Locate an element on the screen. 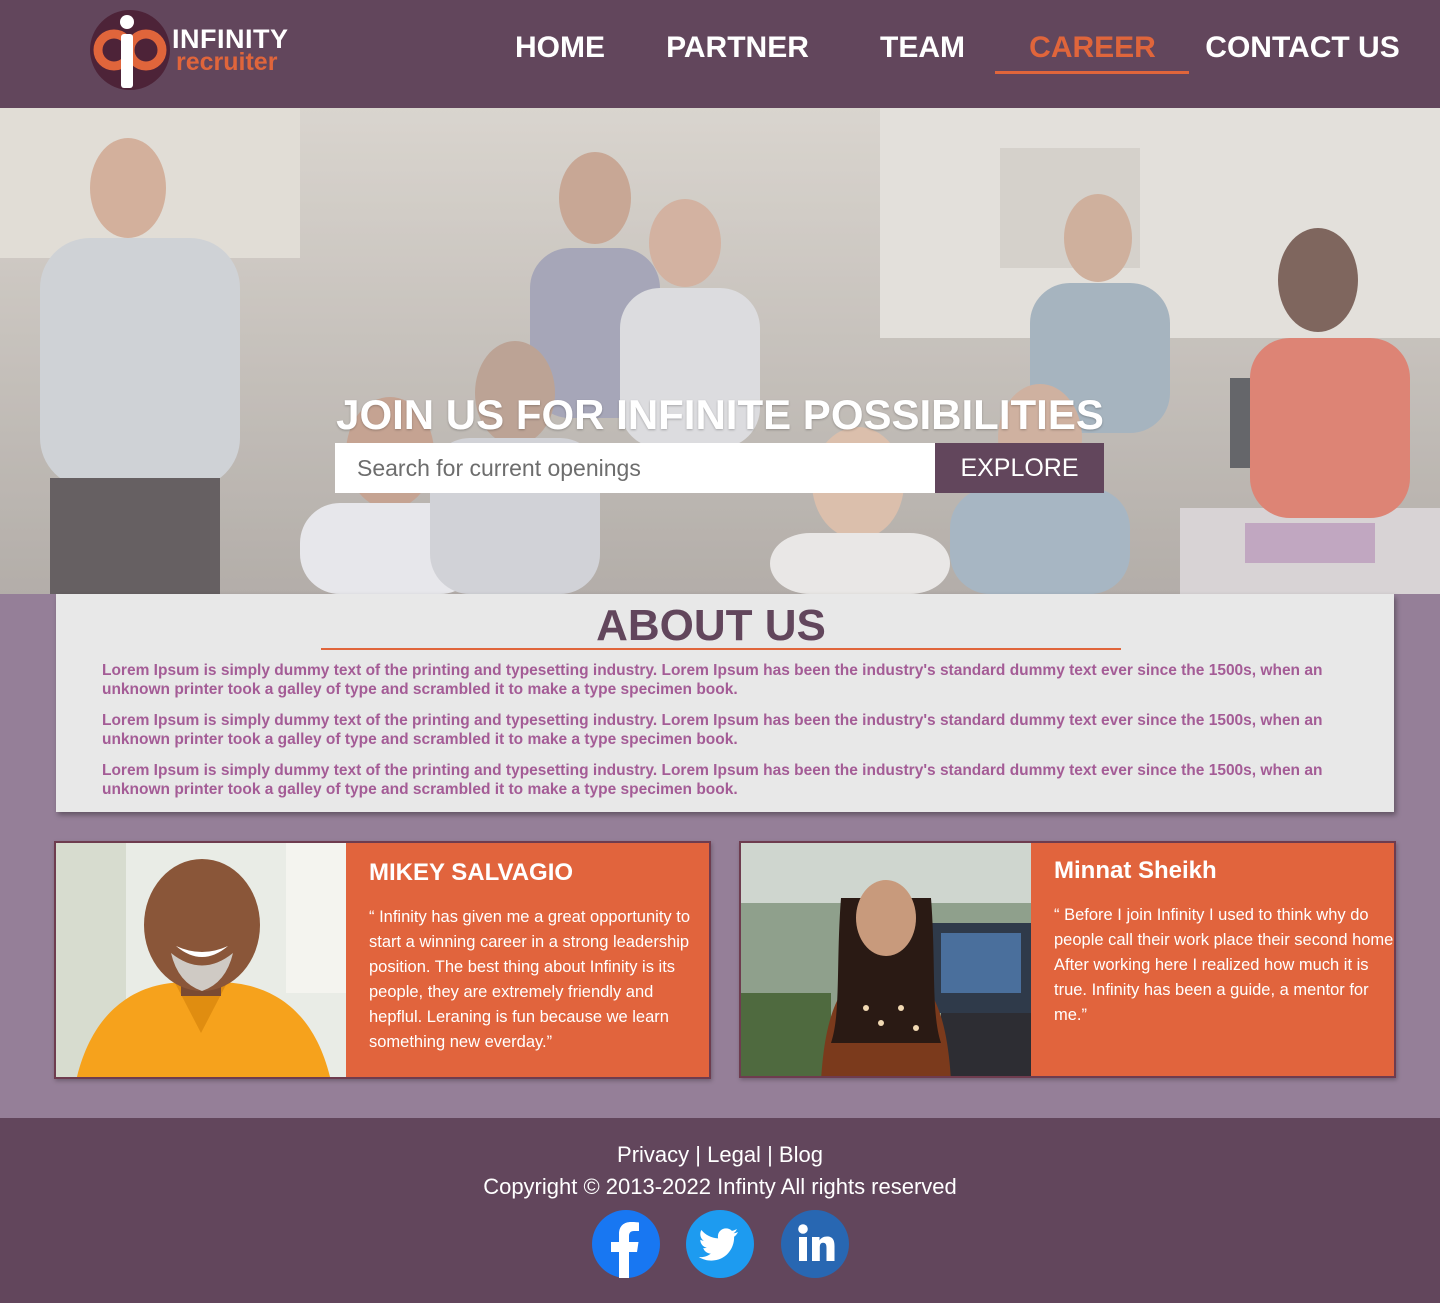  nav-career: CAREER is located at coordinates (1092, 48).